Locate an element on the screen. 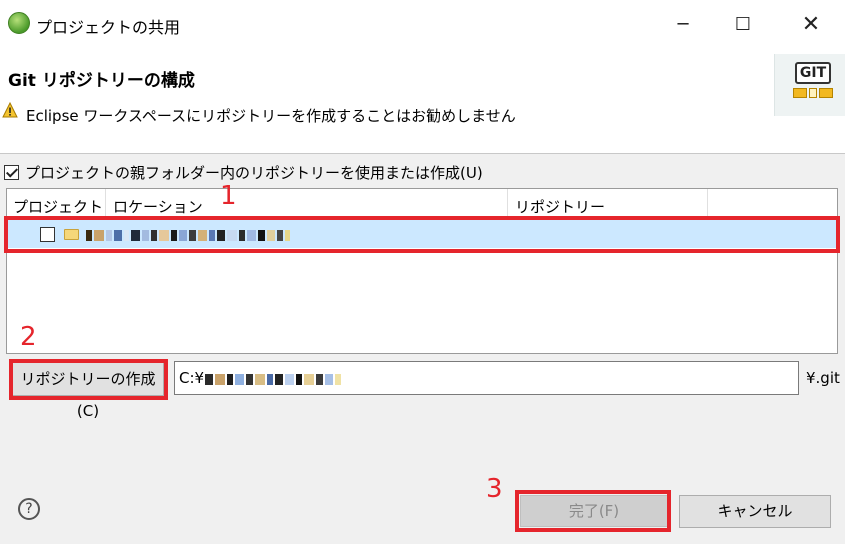  cancel-button: キャンセル is located at coordinates (755, 511).